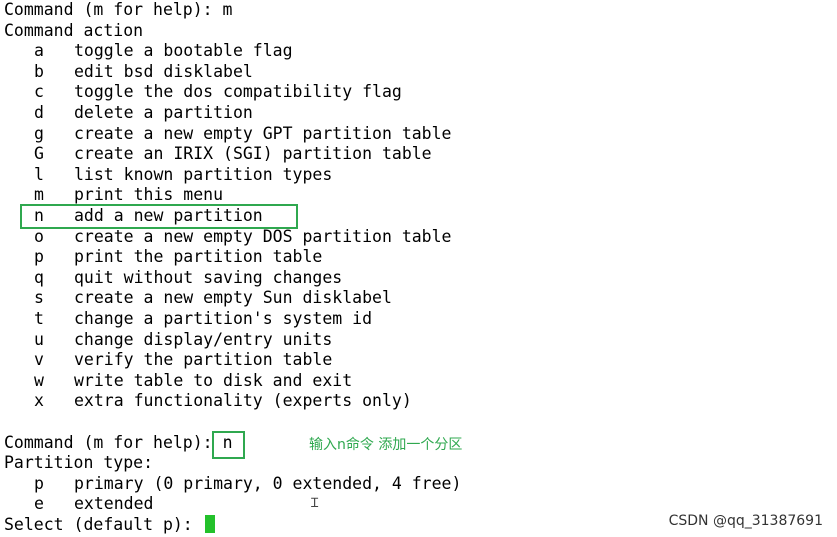  I want to click on menu-item-v: v verify the partition table, so click(168, 360).